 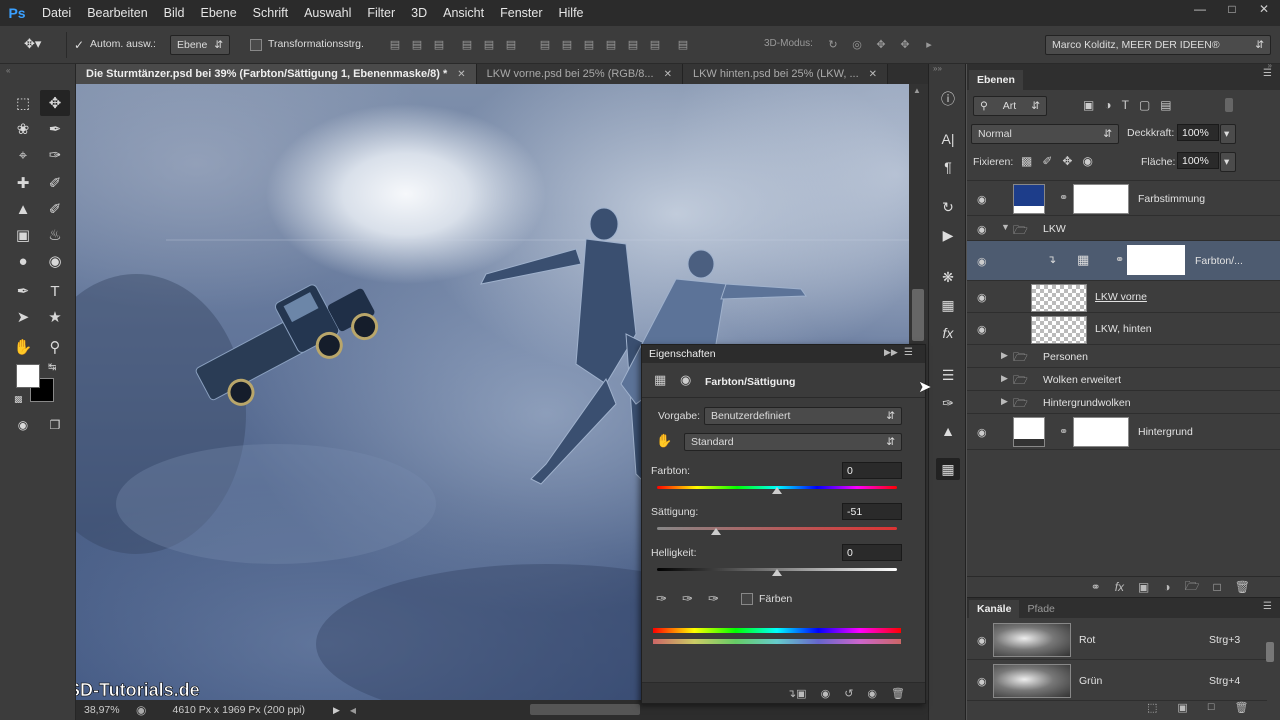 I want to click on menu-datei: Datei, so click(x=56, y=13).